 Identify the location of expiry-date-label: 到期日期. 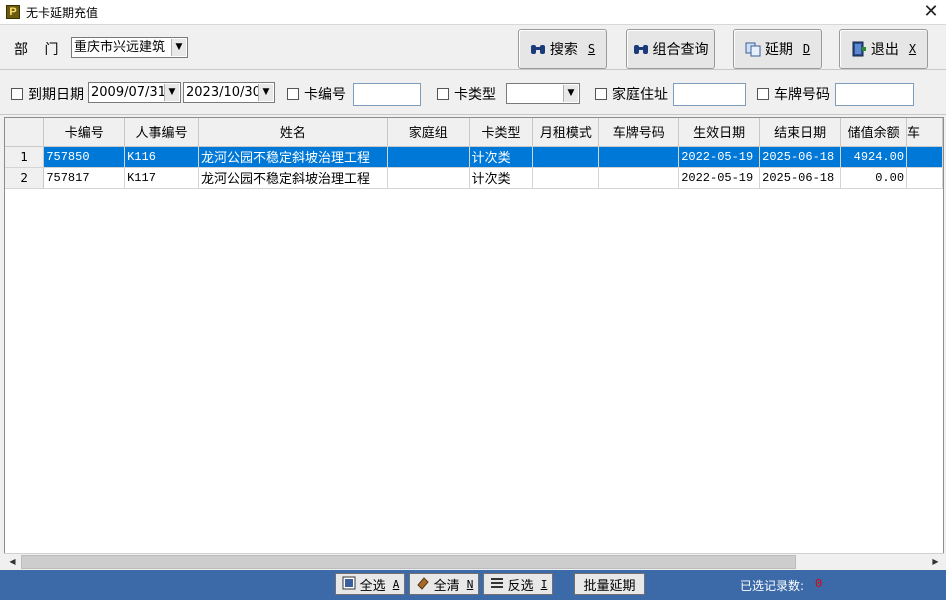
(56, 95).